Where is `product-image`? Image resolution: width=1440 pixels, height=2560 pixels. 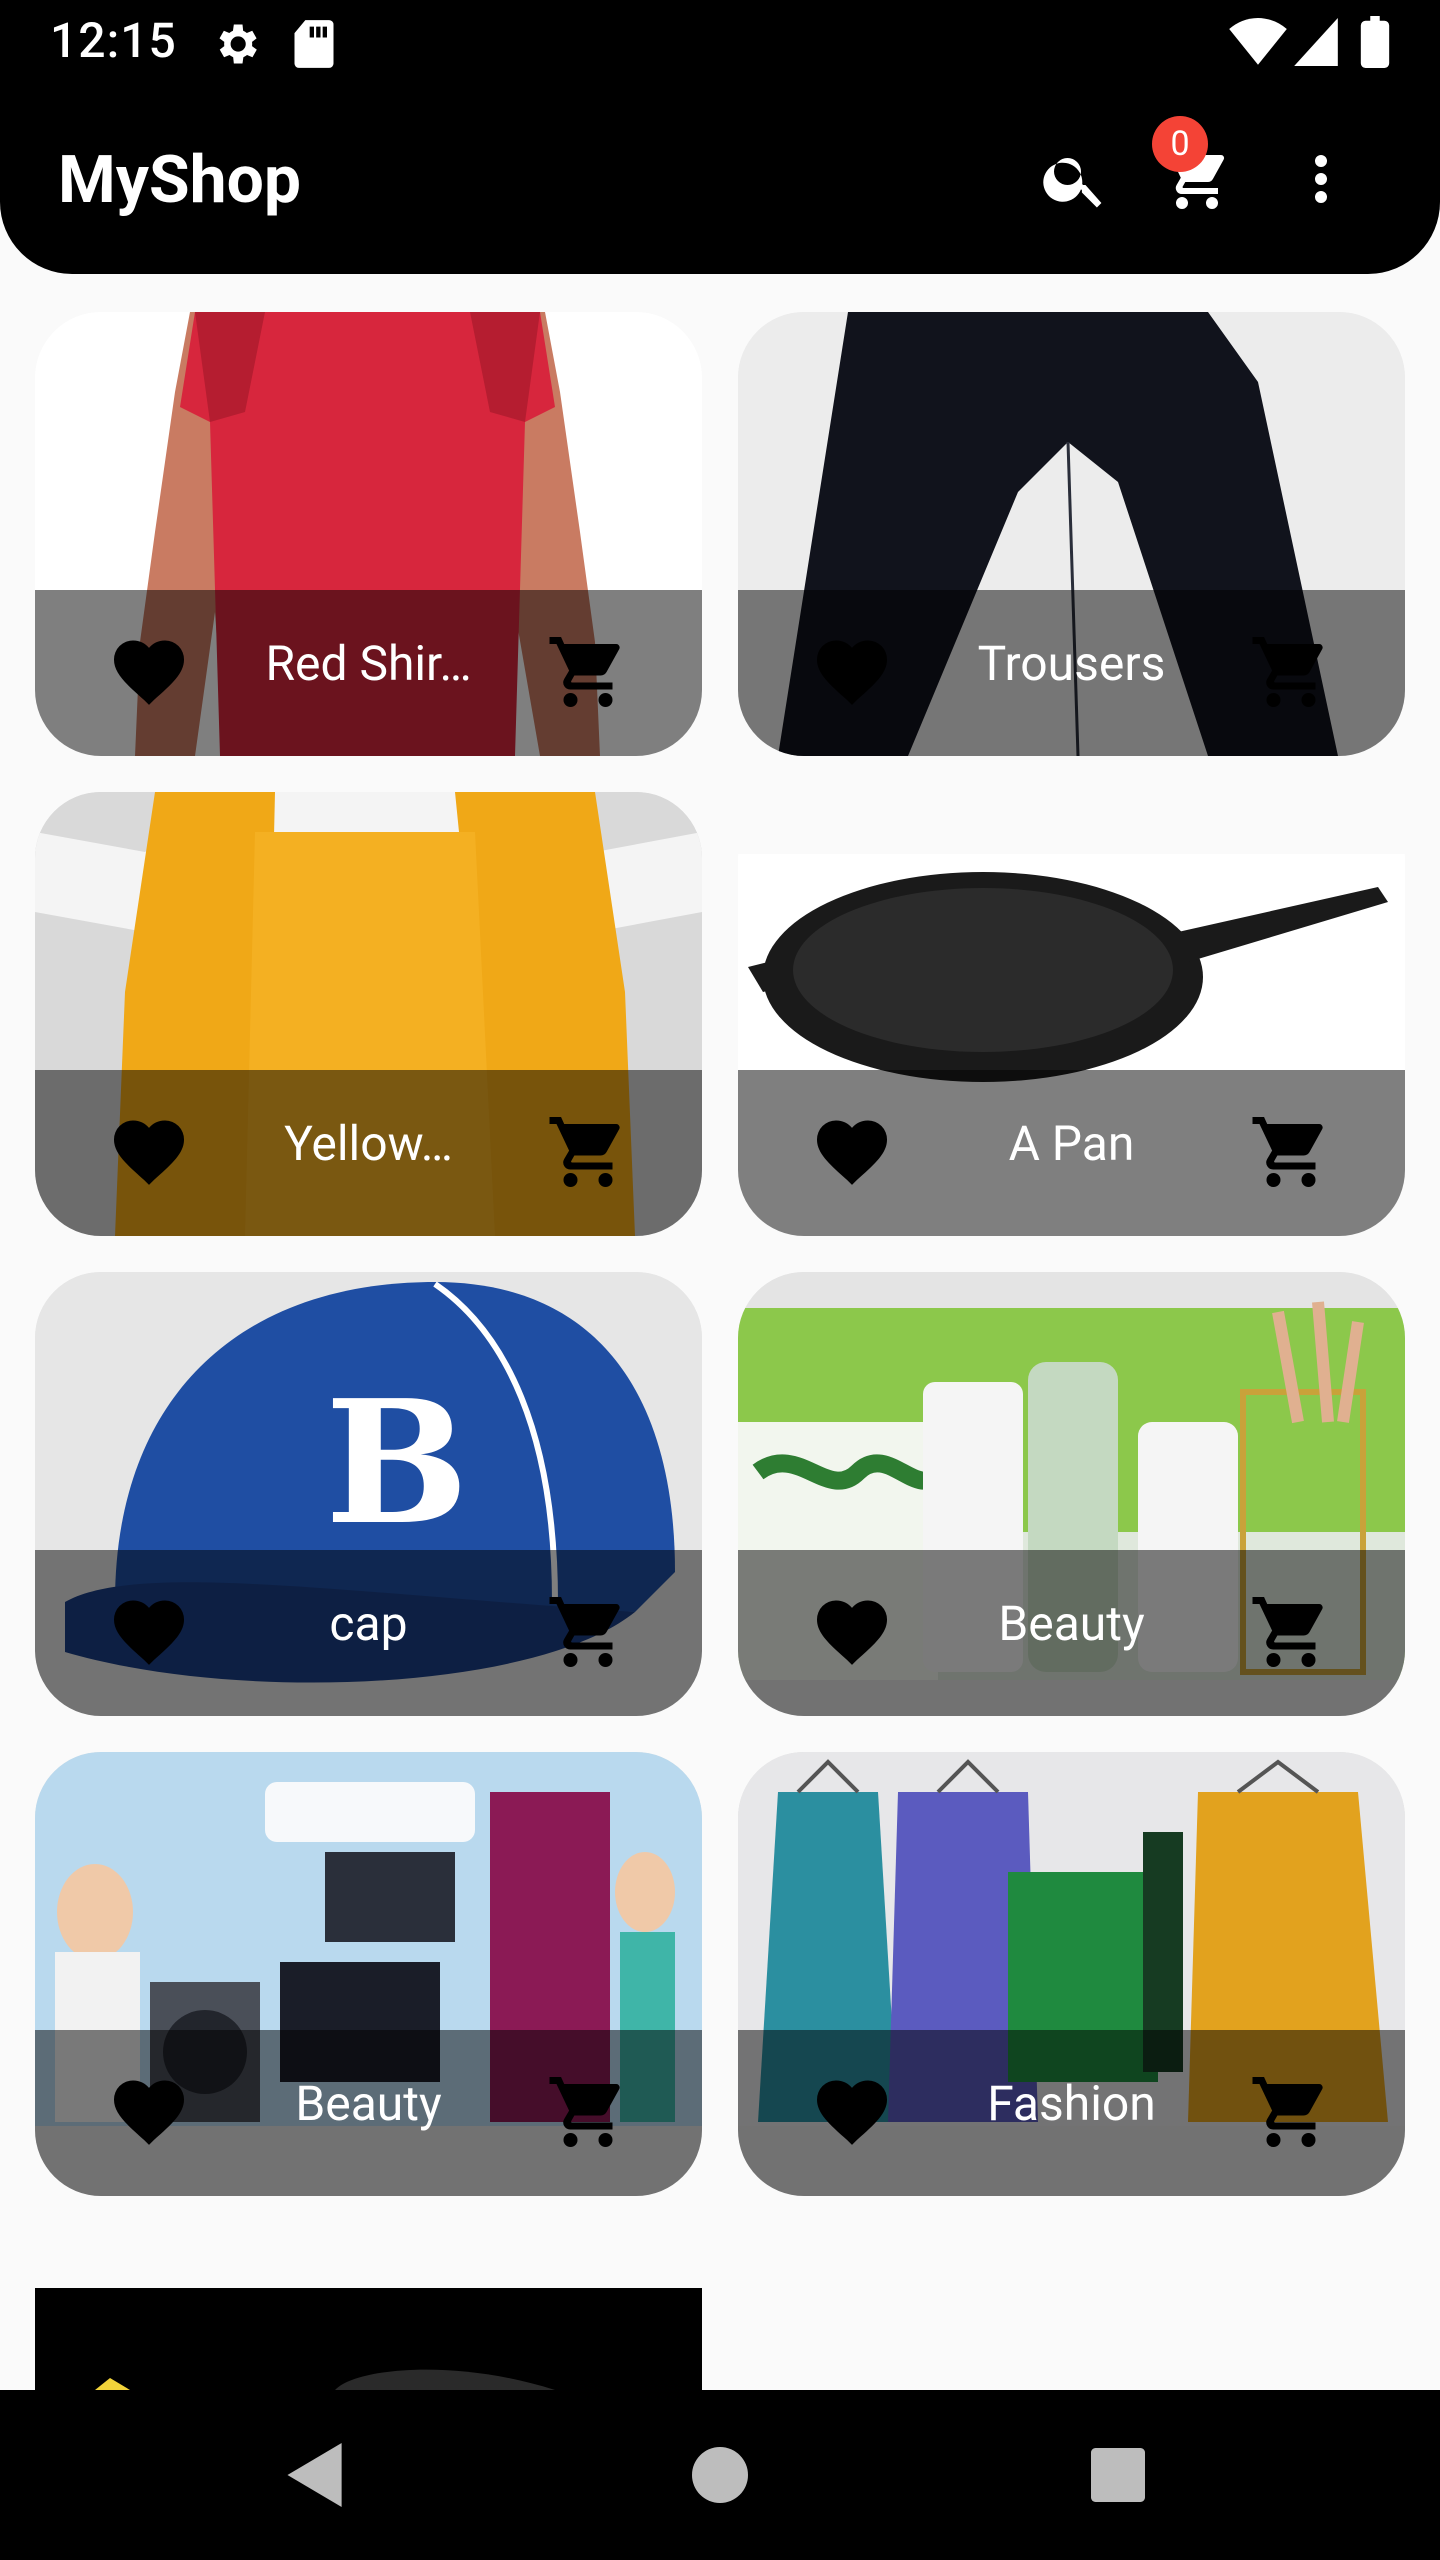 product-image is located at coordinates (368, 2339).